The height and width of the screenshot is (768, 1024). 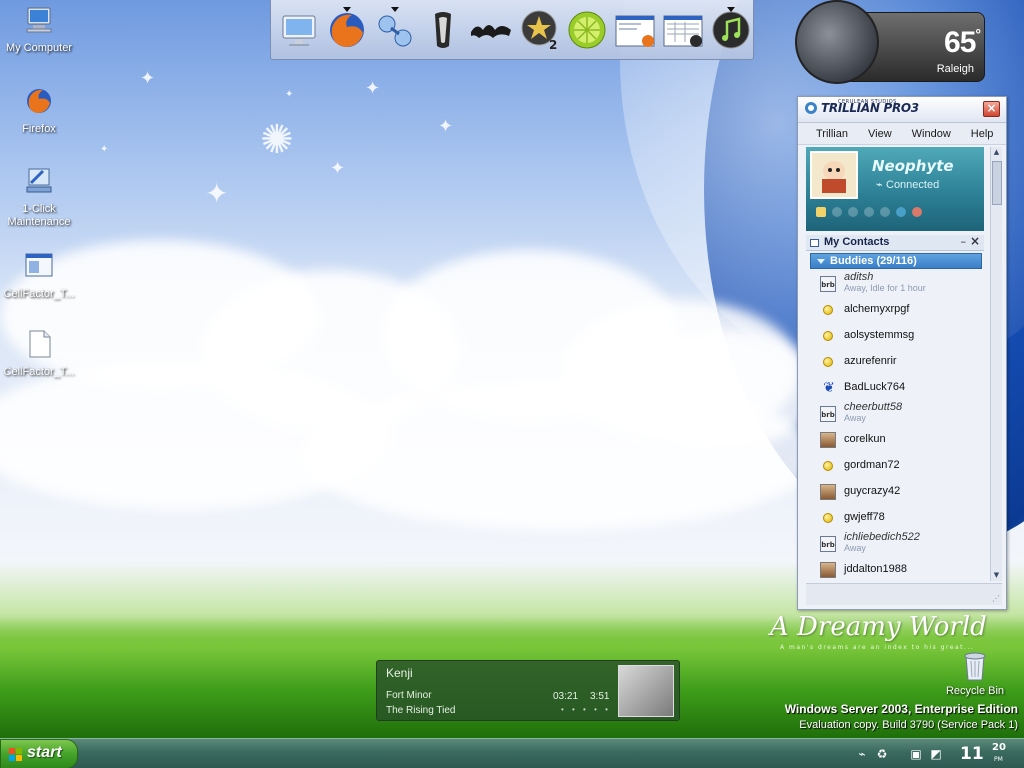 I want to click on buddy-row: gwjeff78, so click(x=896, y=518).